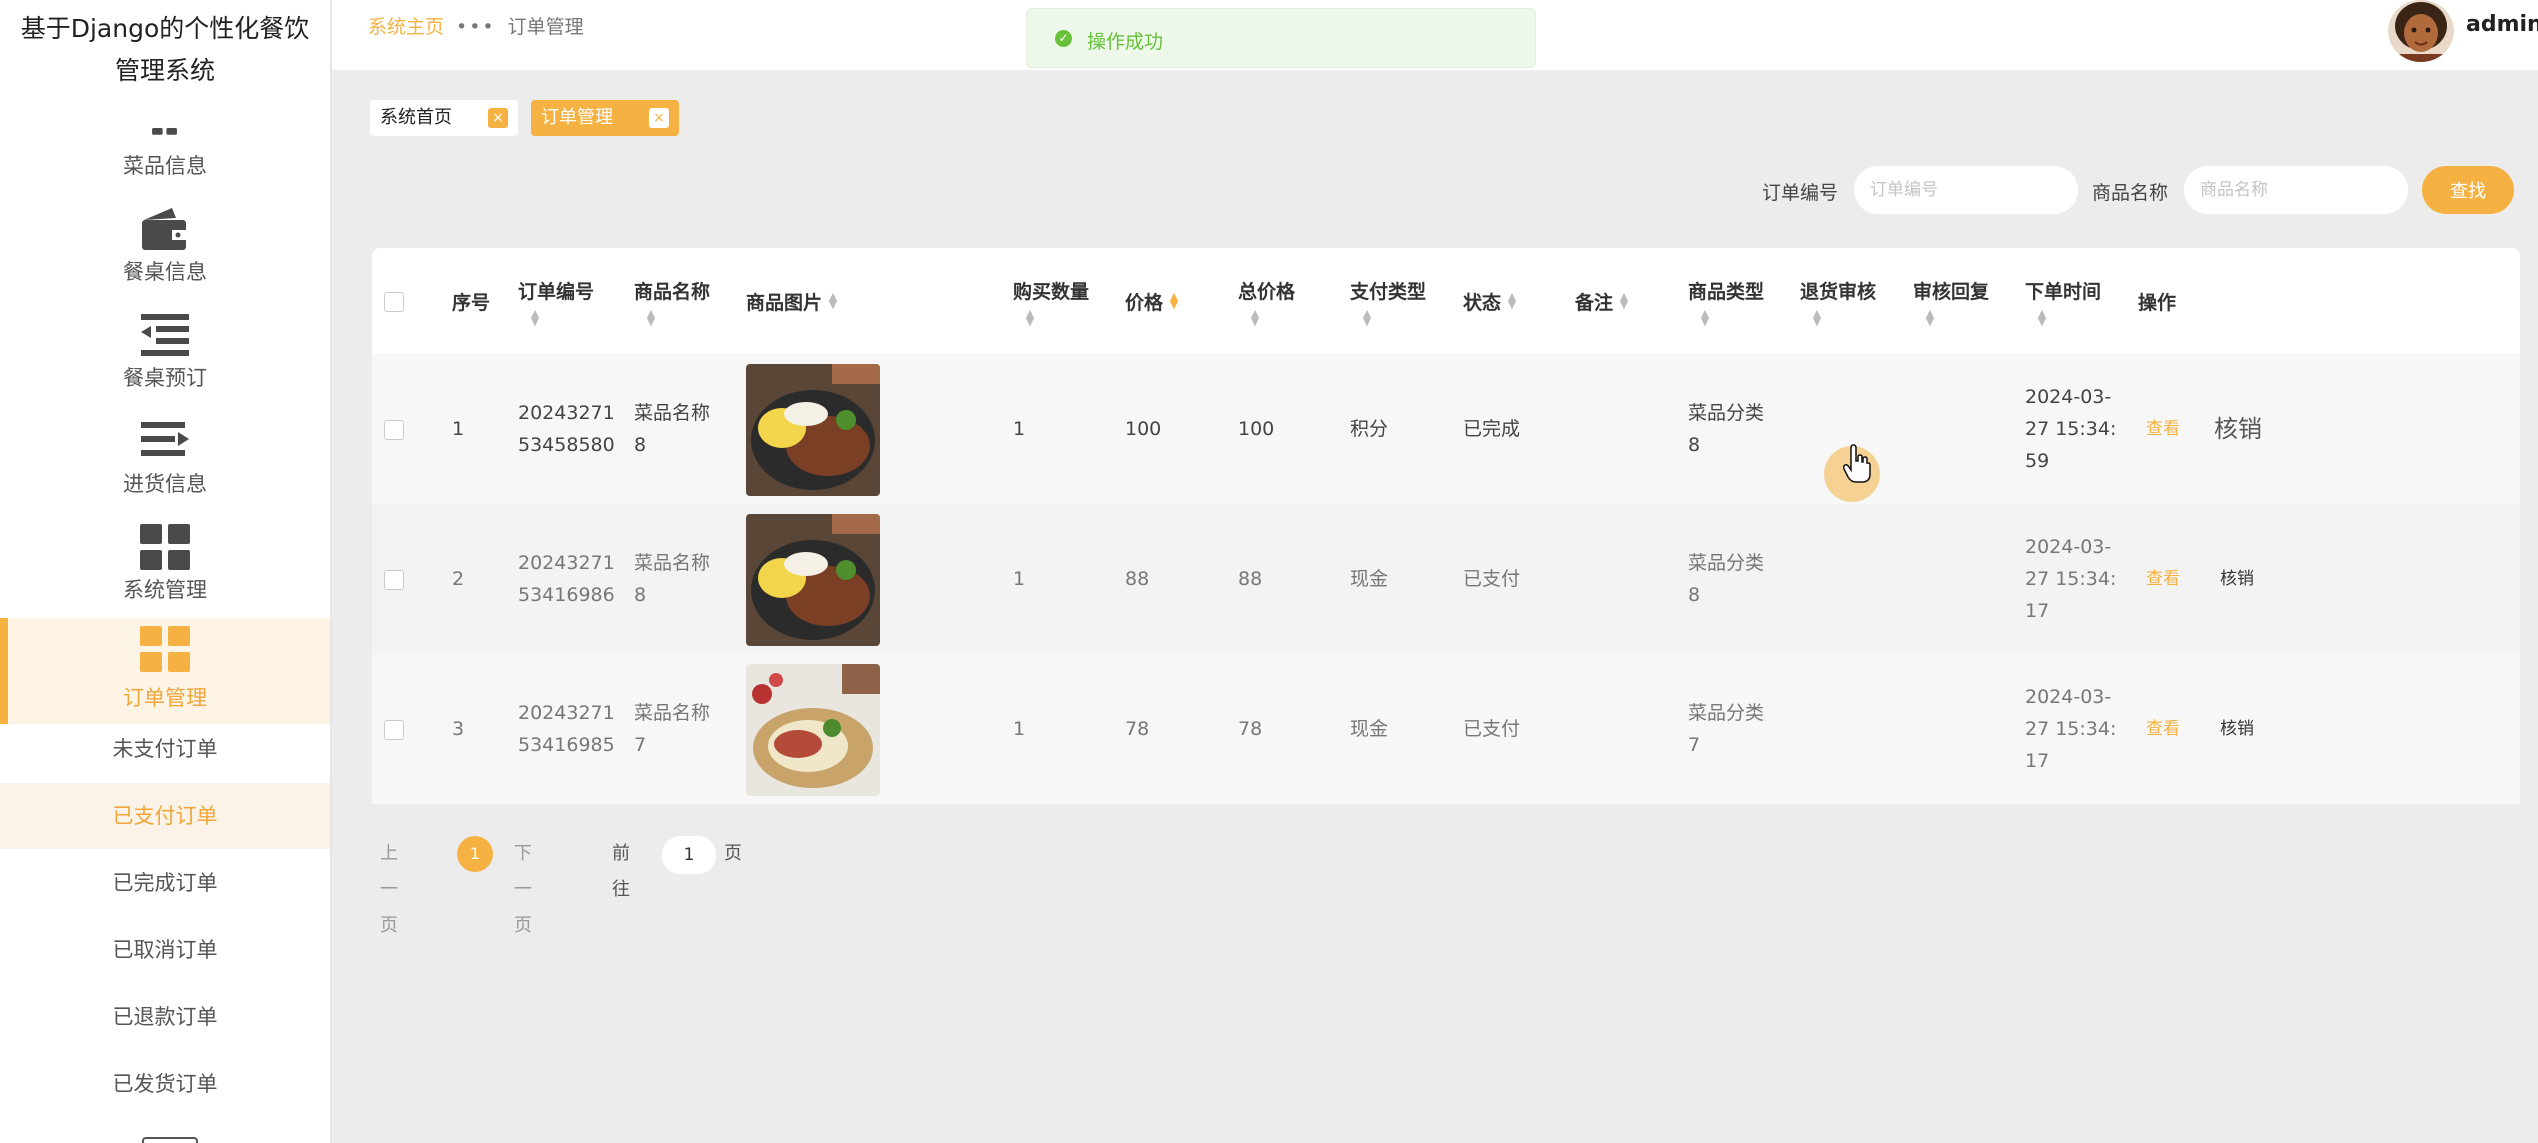  What do you see at coordinates (556, 301) in the screenshot?
I see `header-order-no: 订单编号 ▲ ▼` at bounding box center [556, 301].